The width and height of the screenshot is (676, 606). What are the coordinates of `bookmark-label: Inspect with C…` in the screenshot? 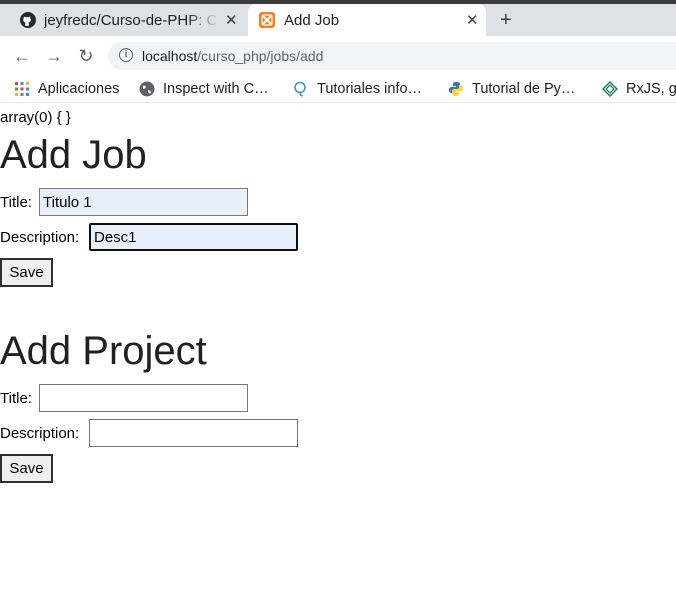 It's located at (216, 89).